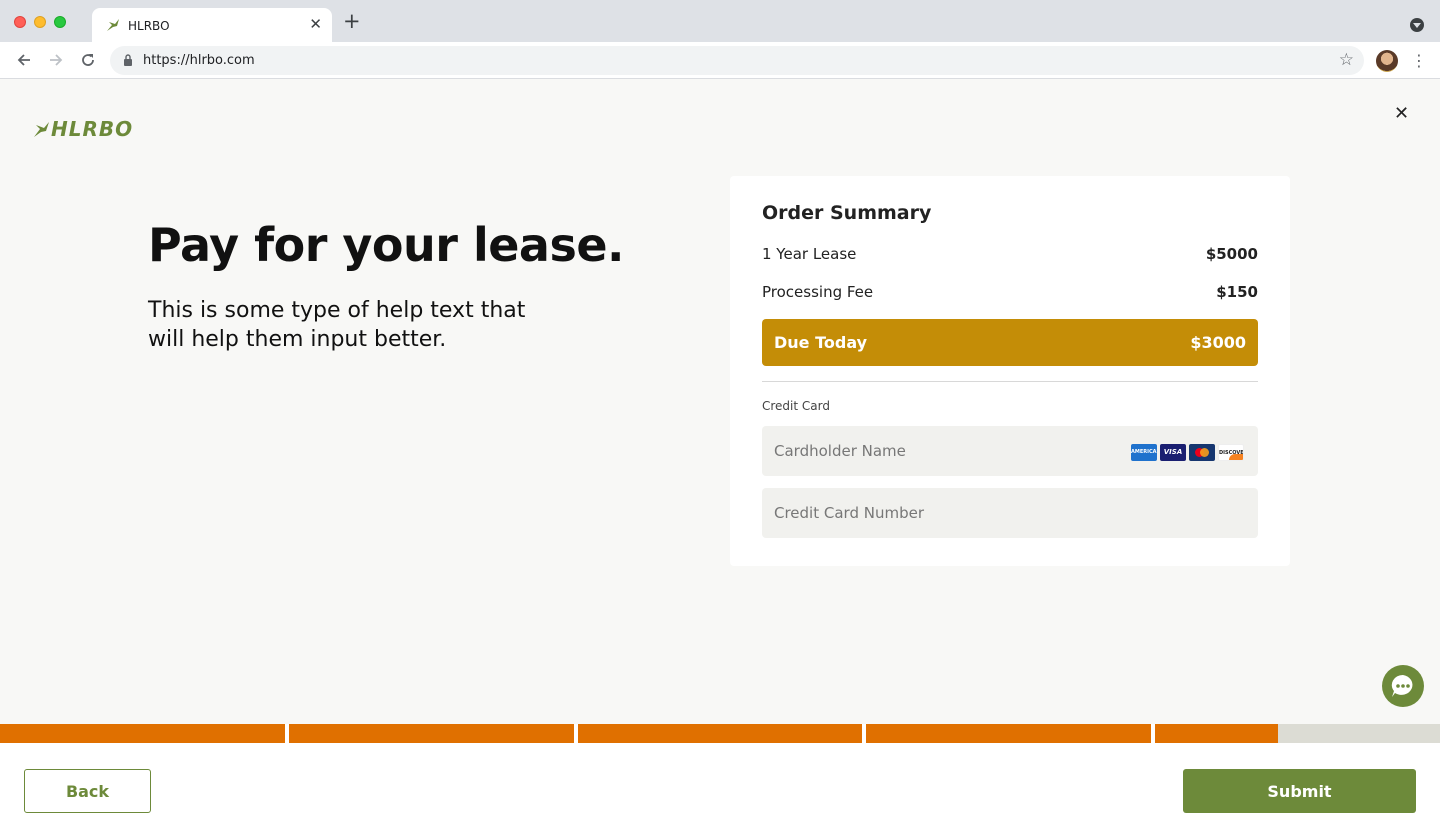 This screenshot has height=837, width=1440. Describe the element at coordinates (41, 129) in the screenshot. I see `logo-bird-icon` at that location.